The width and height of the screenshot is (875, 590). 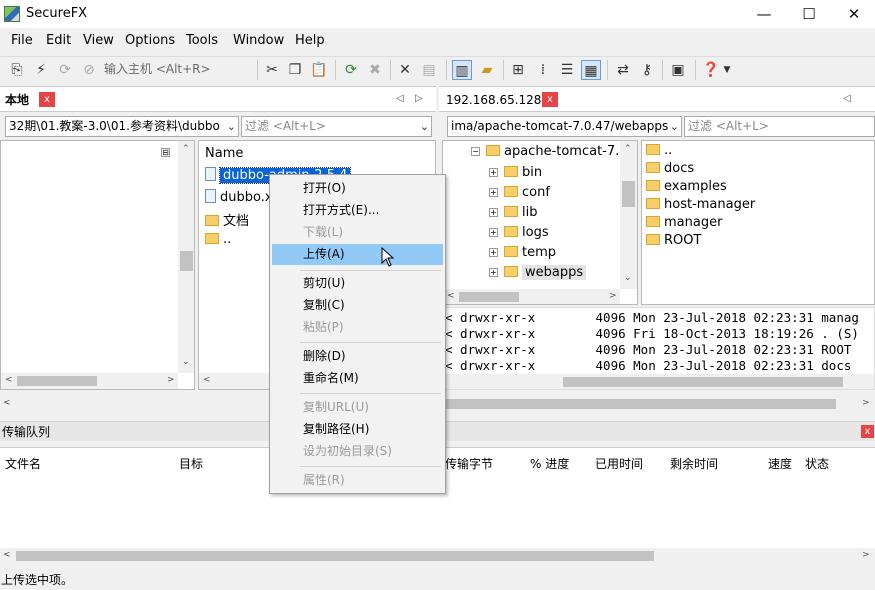 What do you see at coordinates (700, 204) in the screenshot?
I see `list-item: host-manager` at bounding box center [700, 204].